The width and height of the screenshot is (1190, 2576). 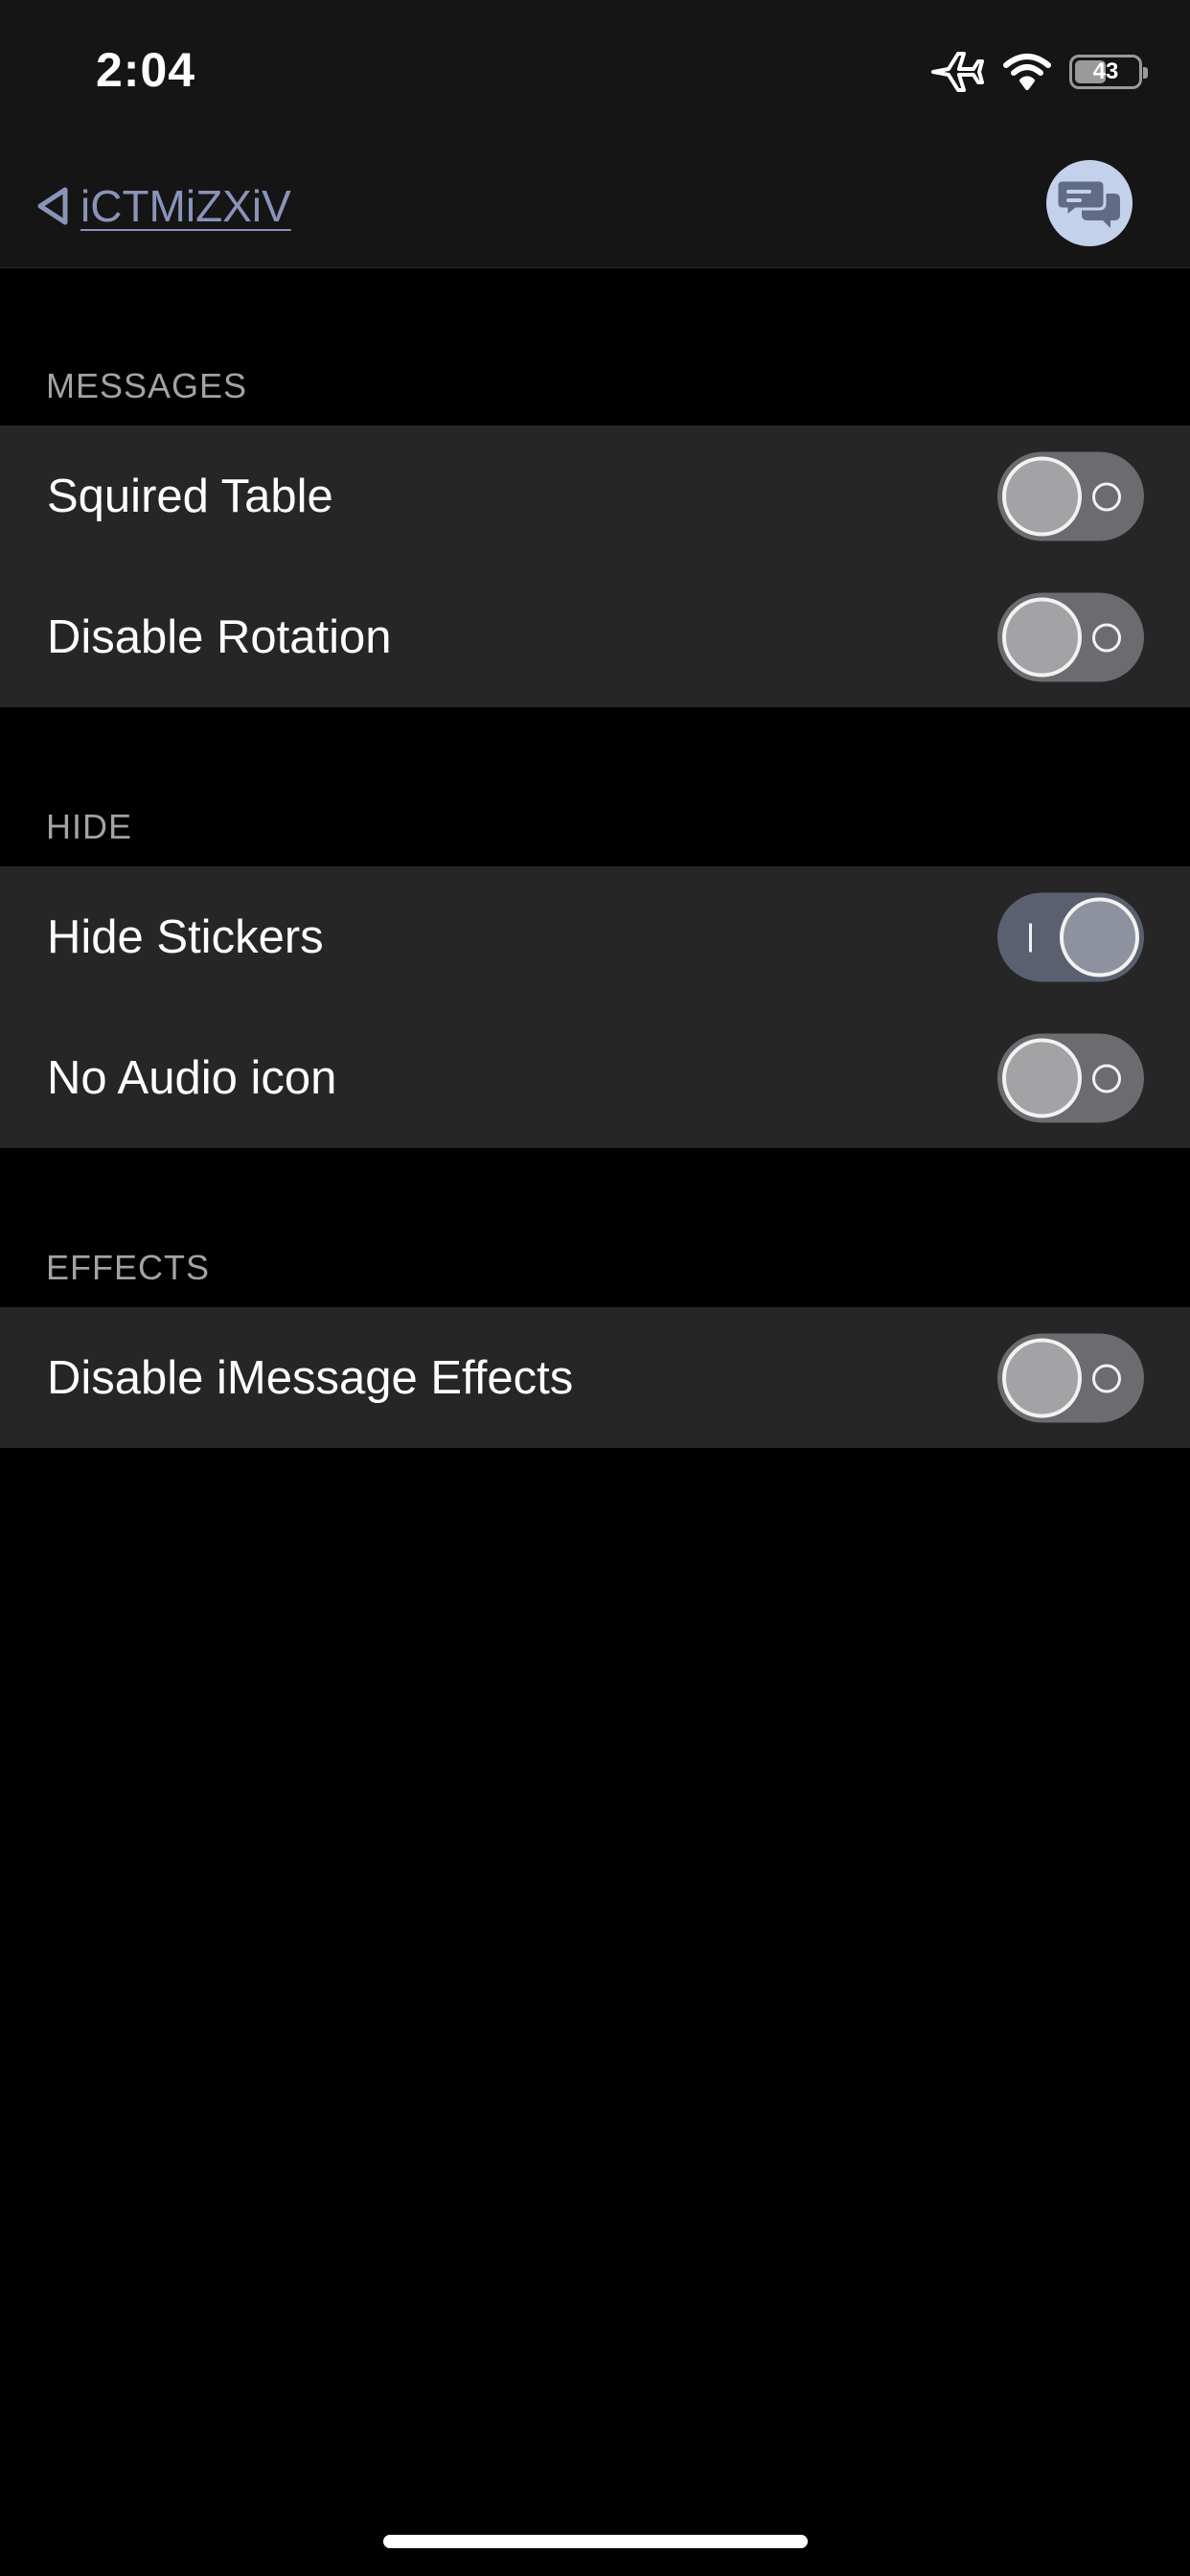 What do you see at coordinates (1070, 495) in the screenshot?
I see `squired-table-toggle` at bounding box center [1070, 495].